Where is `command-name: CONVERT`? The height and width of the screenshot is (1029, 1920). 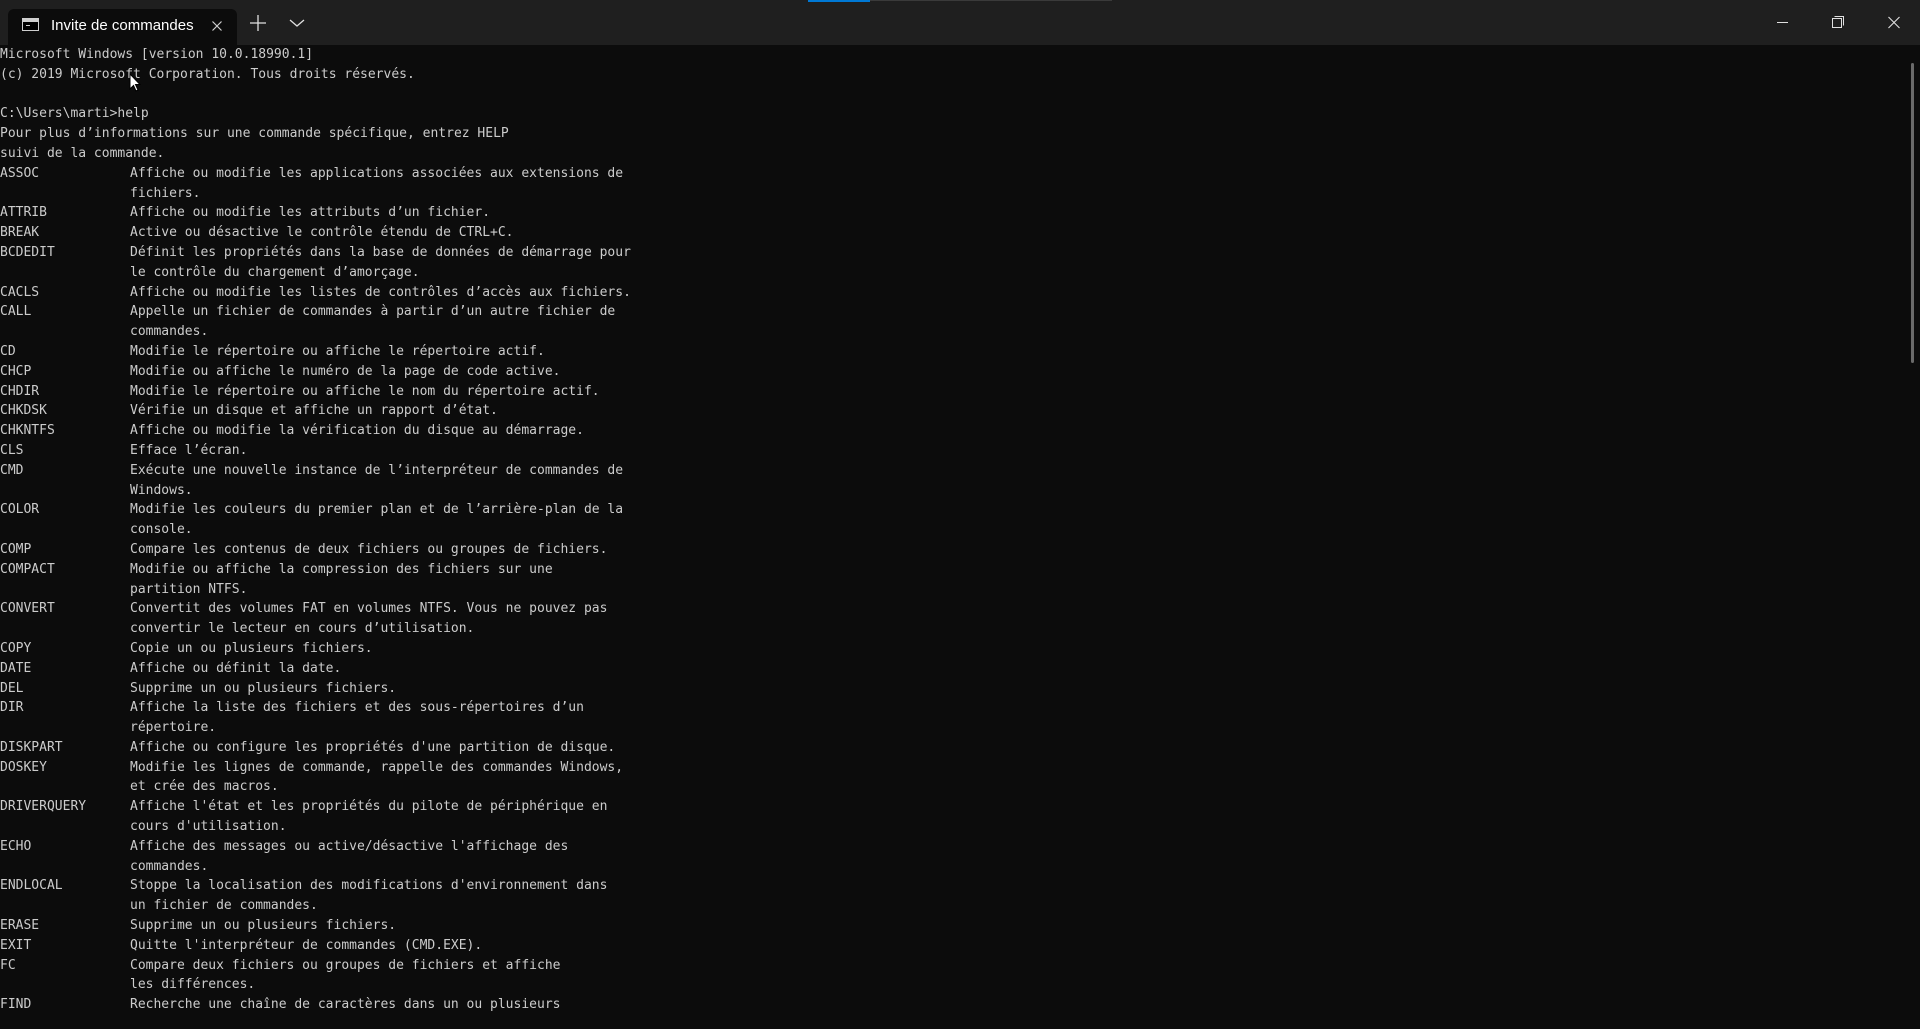 command-name: CONVERT is located at coordinates (27, 609).